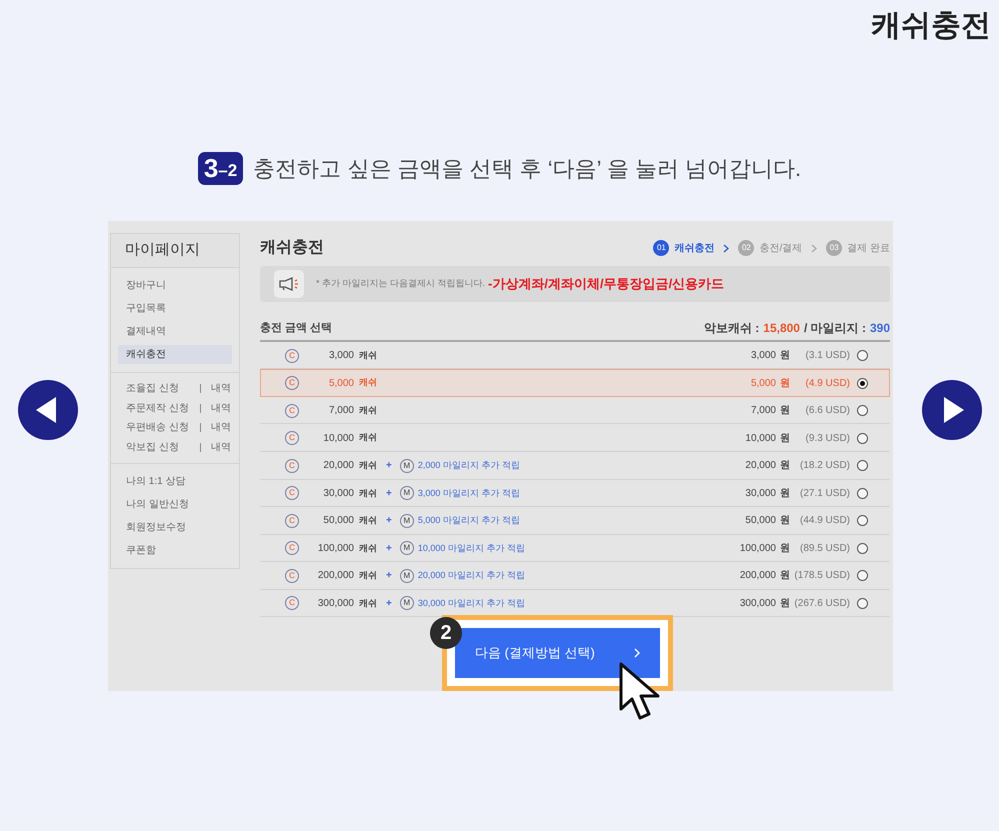 This screenshot has height=831, width=999. What do you see at coordinates (175, 331) in the screenshot?
I see `sidebar-item: 결제내역` at bounding box center [175, 331].